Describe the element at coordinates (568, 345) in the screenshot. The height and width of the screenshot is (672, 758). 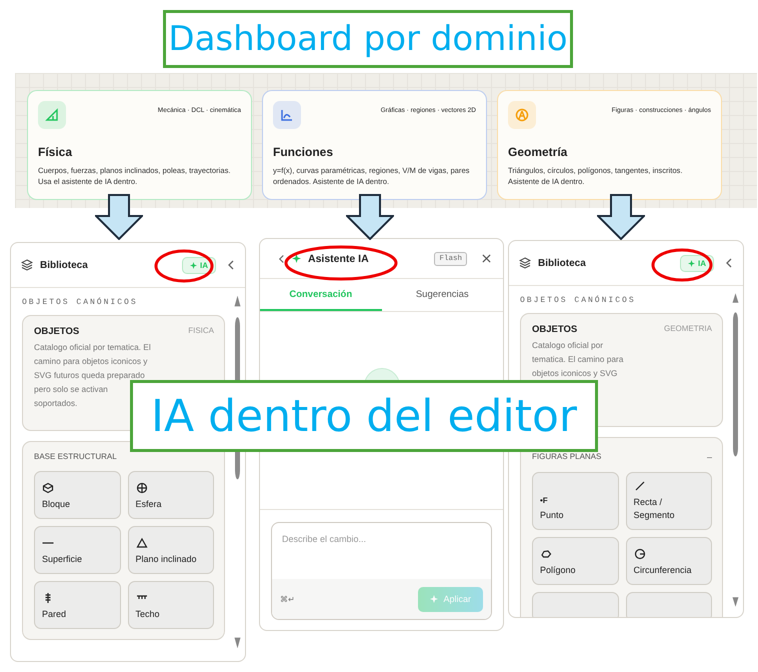
I see `card-text-line: Catalogo oficial por` at that location.